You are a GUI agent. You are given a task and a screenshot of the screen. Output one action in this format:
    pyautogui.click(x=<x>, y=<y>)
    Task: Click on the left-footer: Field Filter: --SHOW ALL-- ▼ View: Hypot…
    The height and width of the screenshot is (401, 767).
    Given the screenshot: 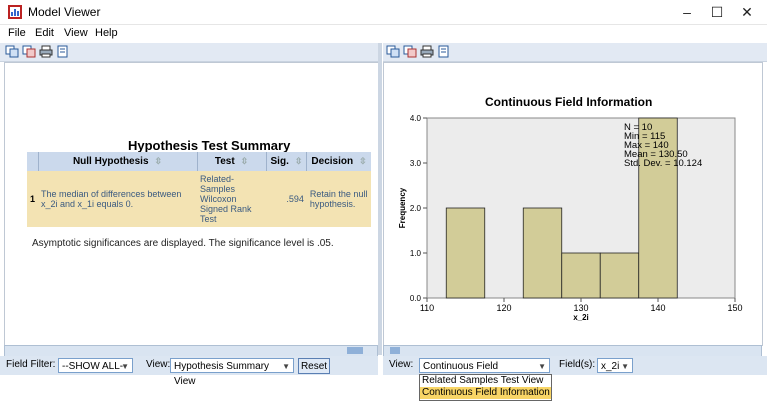 What is the action you would take?
    pyautogui.click(x=189, y=371)
    